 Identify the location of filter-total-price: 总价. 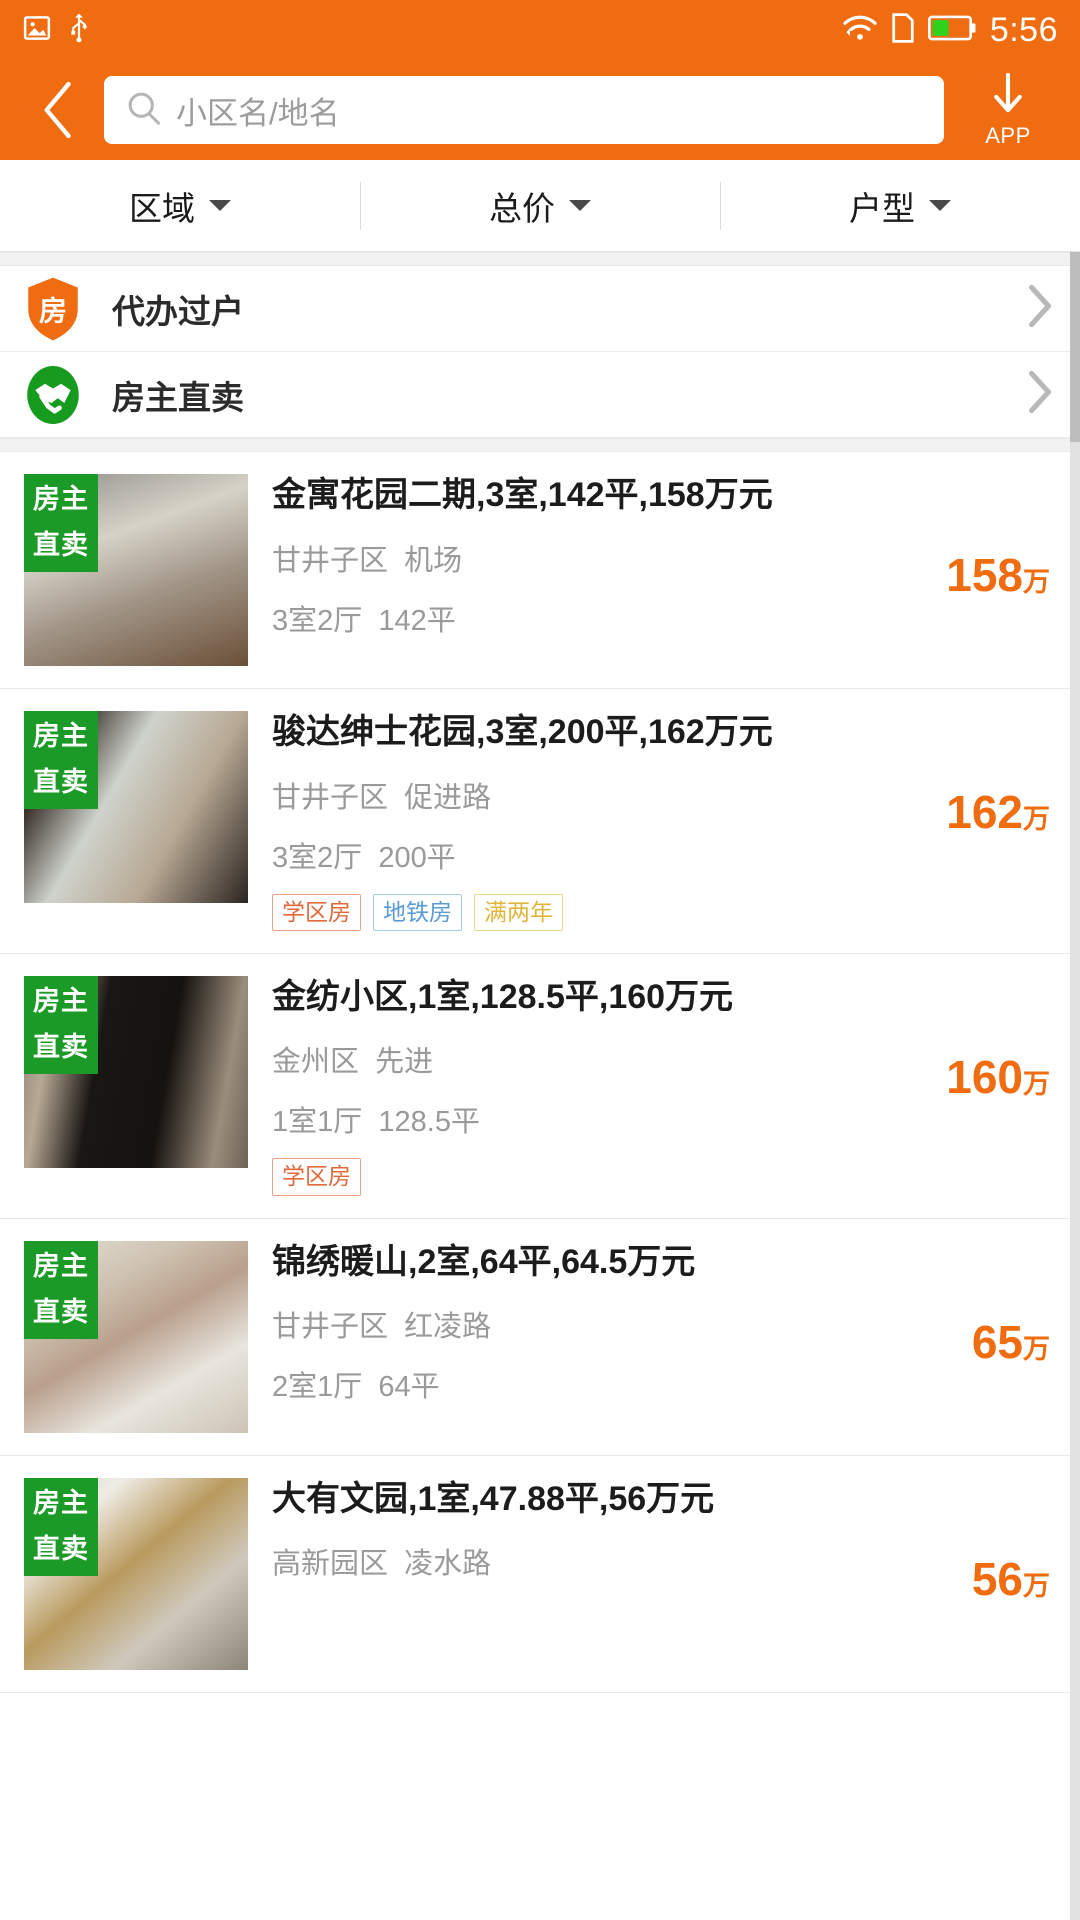
(540, 206).